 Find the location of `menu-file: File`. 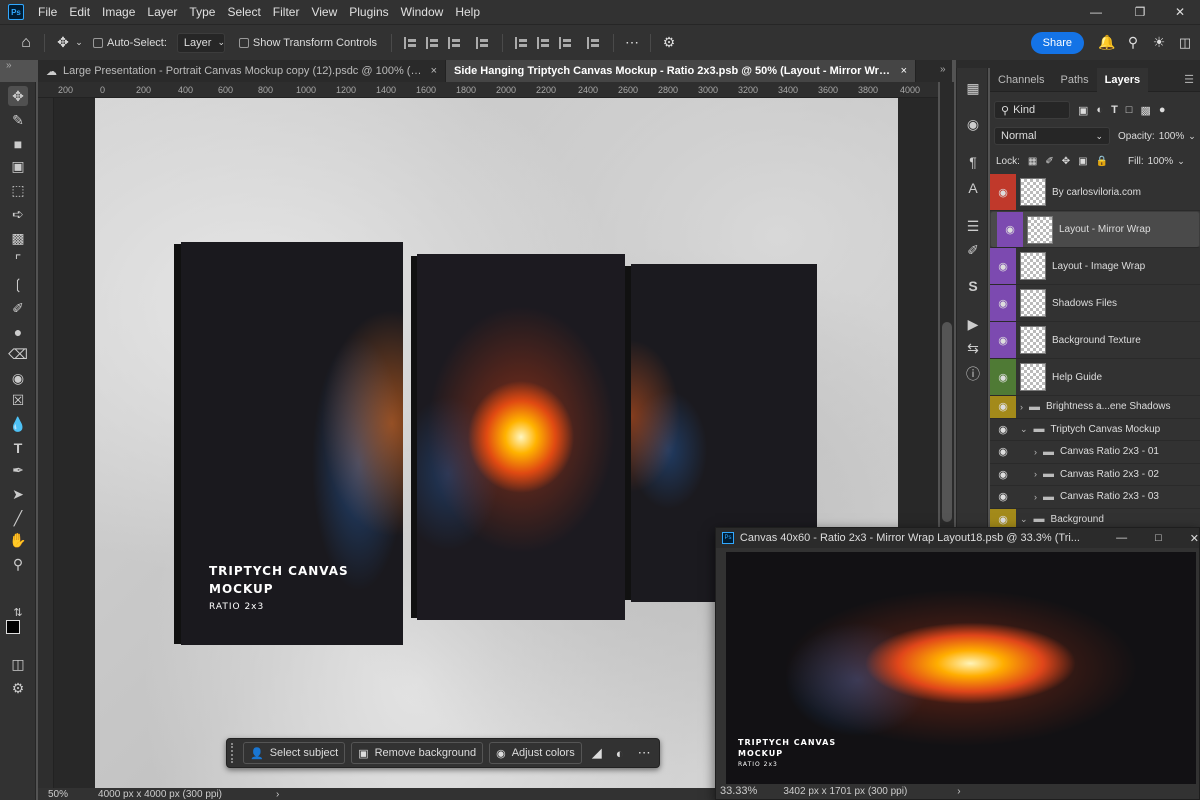

menu-file: File is located at coordinates (47, 12).